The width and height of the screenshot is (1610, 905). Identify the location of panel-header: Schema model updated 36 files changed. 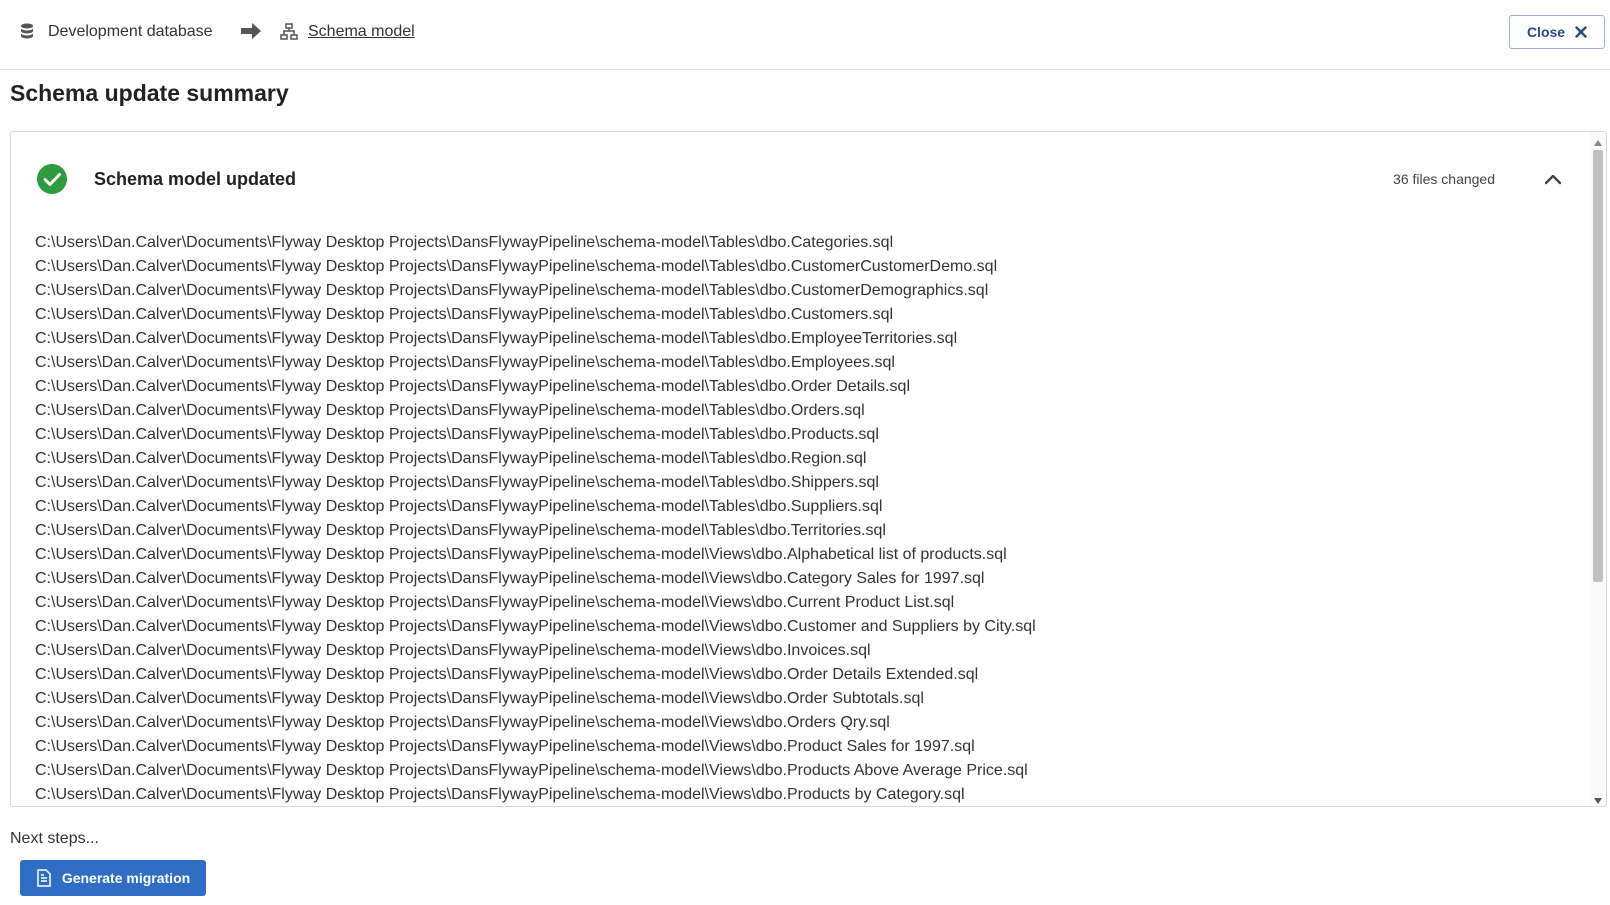
(801, 177).